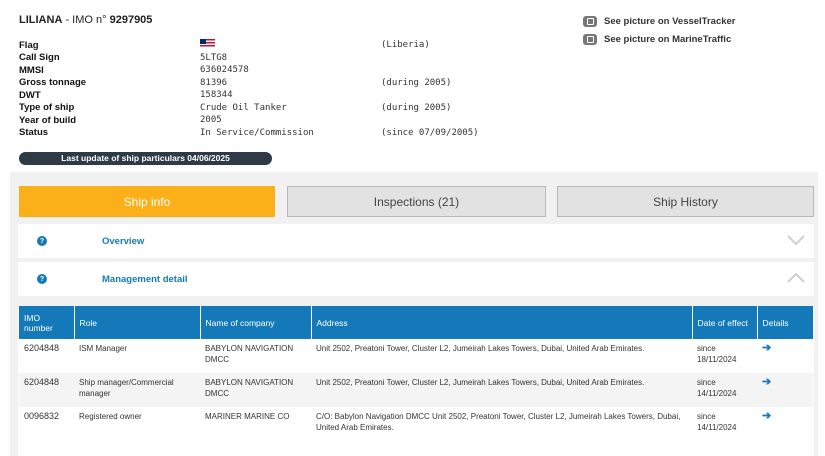 This screenshot has width=825, height=456. What do you see at coordinates (214, 82) in the screenshot?
I see `gross-tonnage-value: 81396` at bounding box center [214, 82].